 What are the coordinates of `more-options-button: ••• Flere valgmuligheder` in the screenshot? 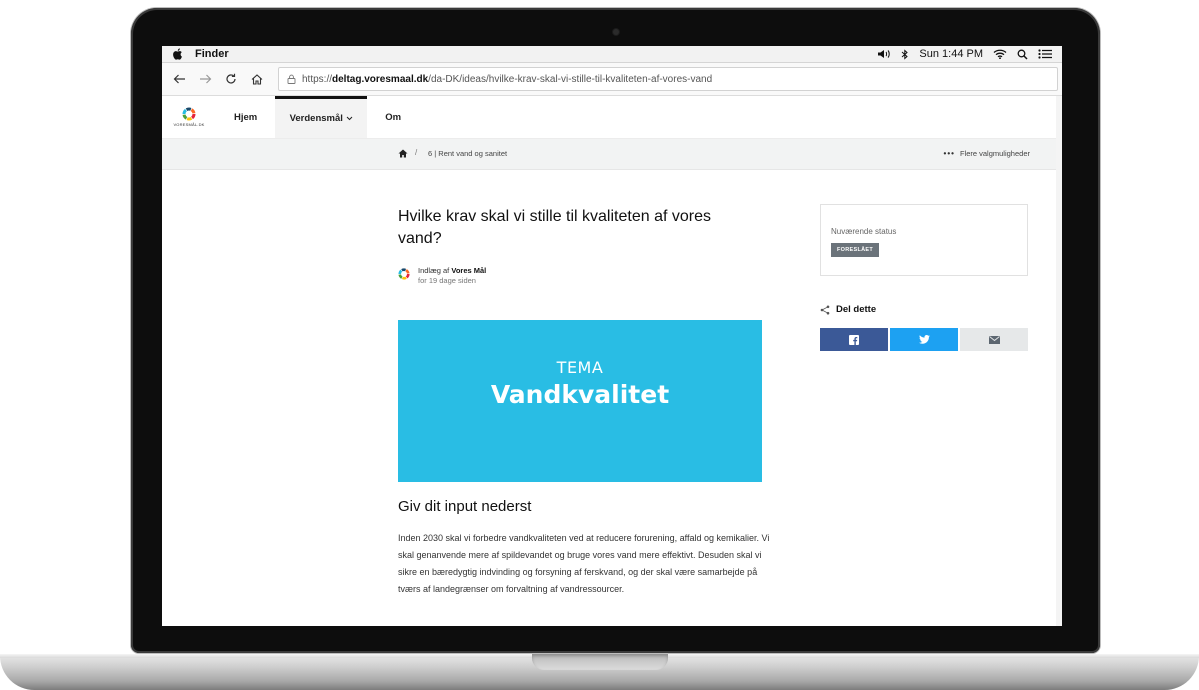 It's located at (987, 153).